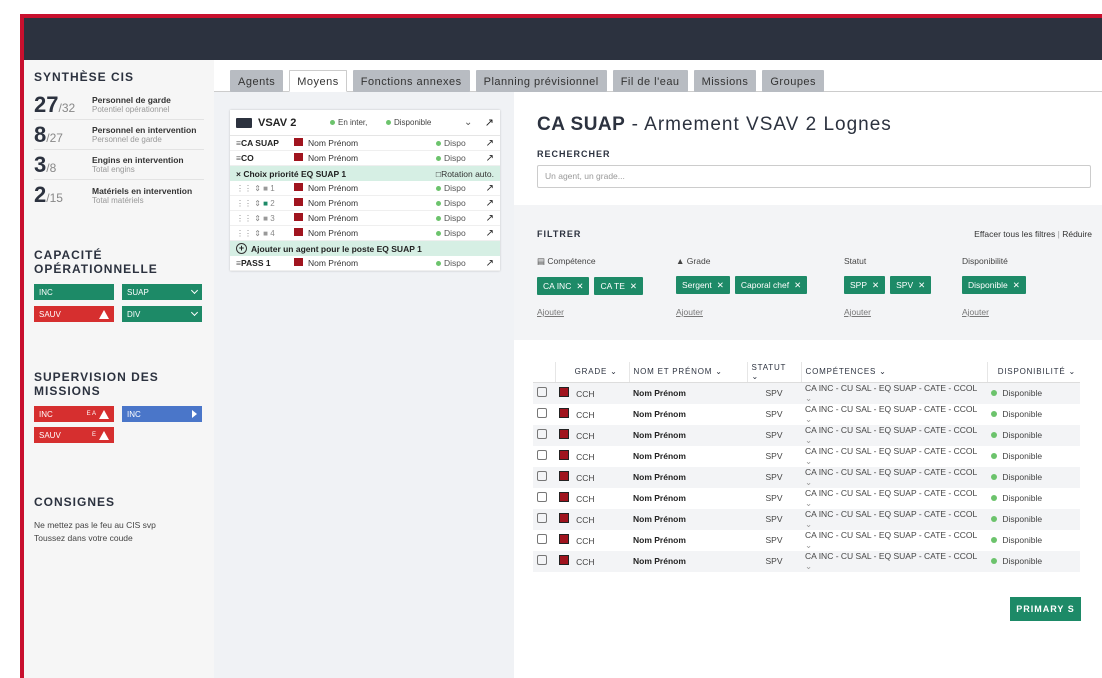 Image resolution: width=1102 pixels, height=678 pixels. I want to click on col-statut: STATUT ⌄, so click(774, 372).